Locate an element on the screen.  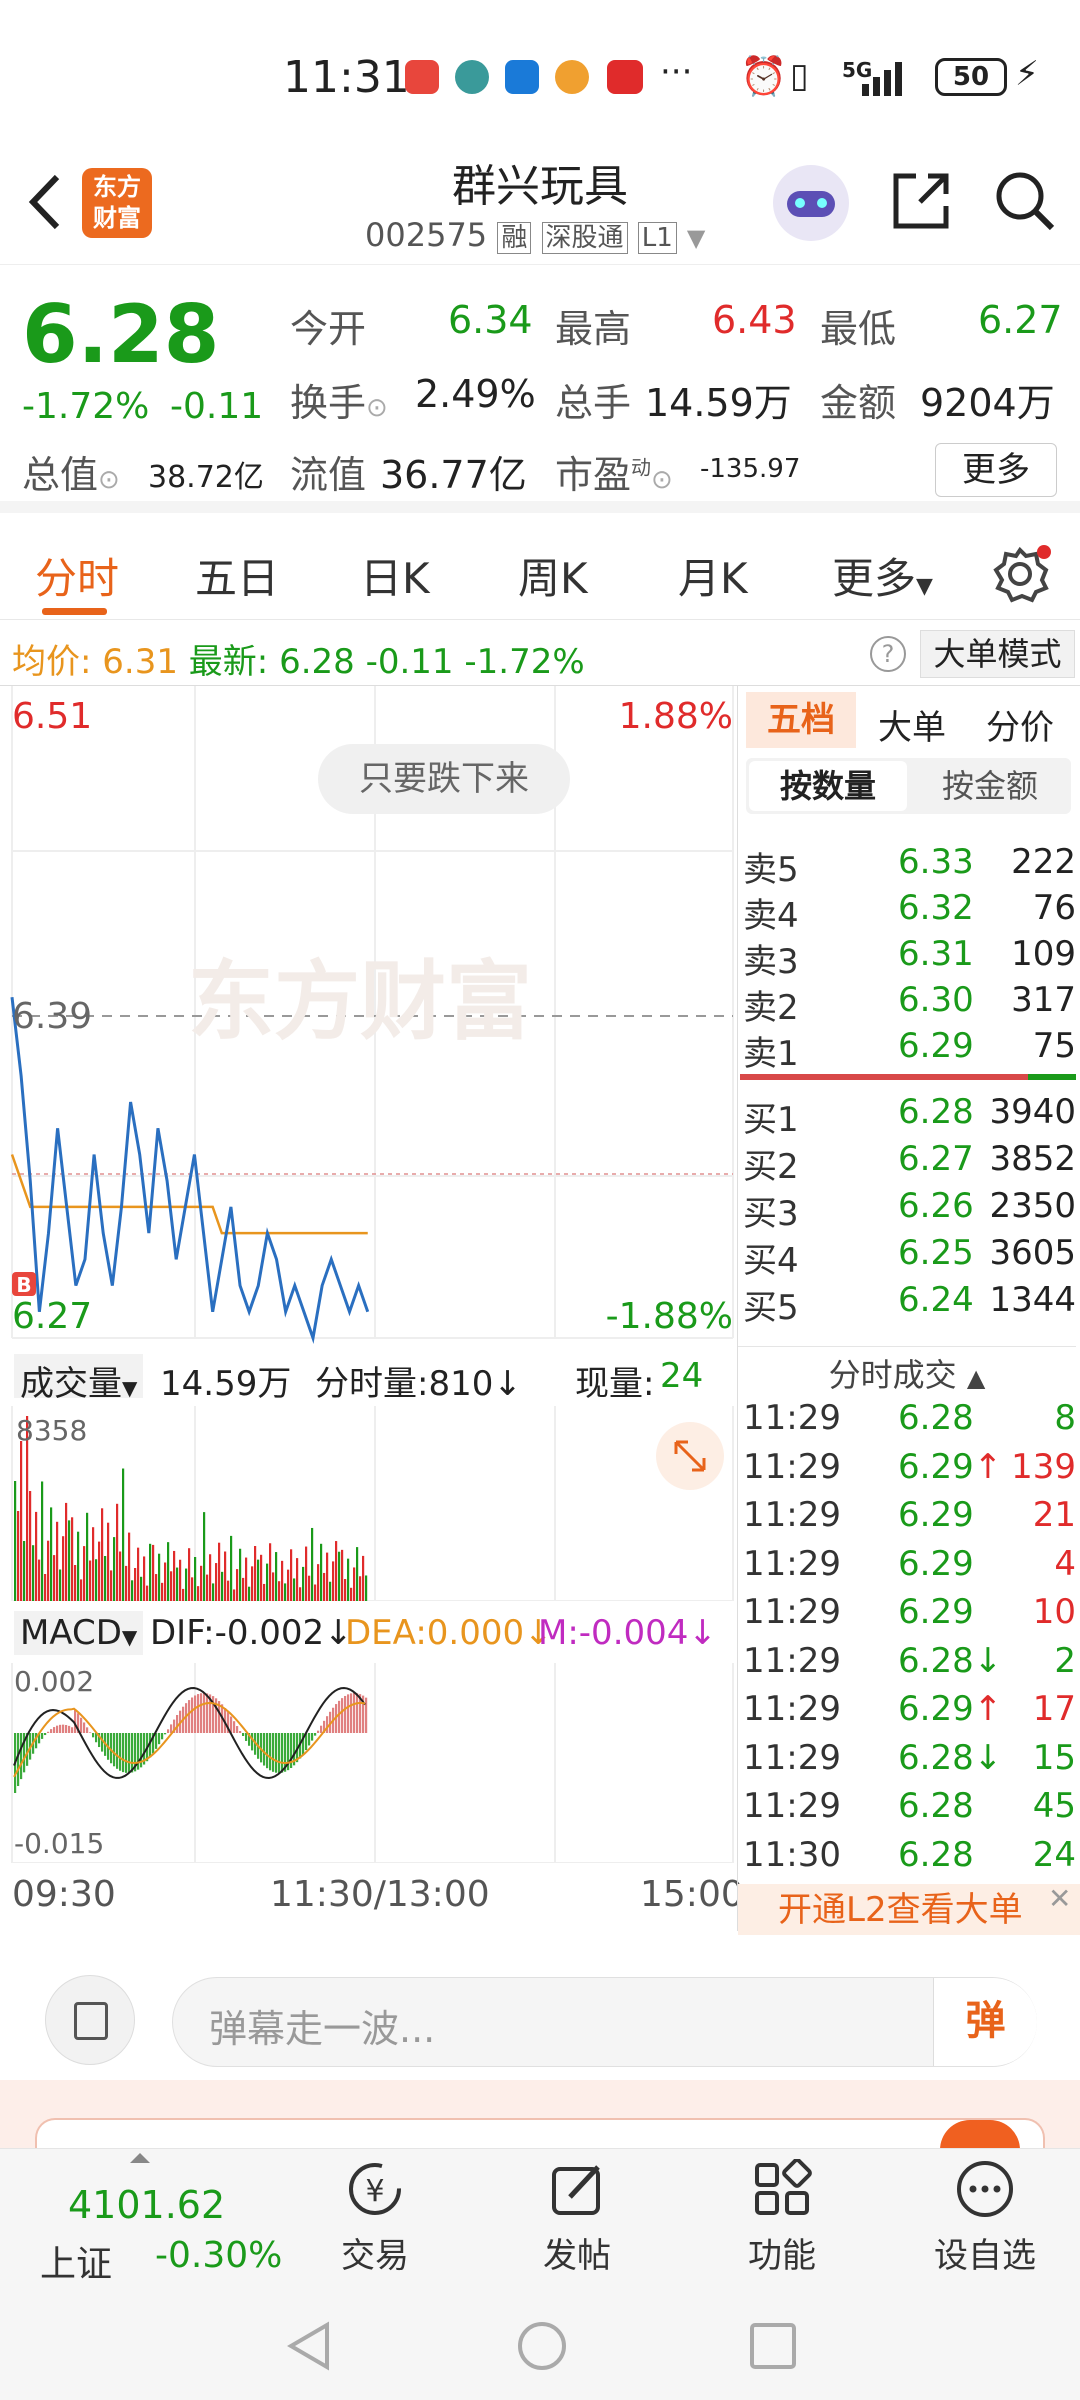
macd-chart: 0.002 -0.015 is located at coordinates (367, 1763).